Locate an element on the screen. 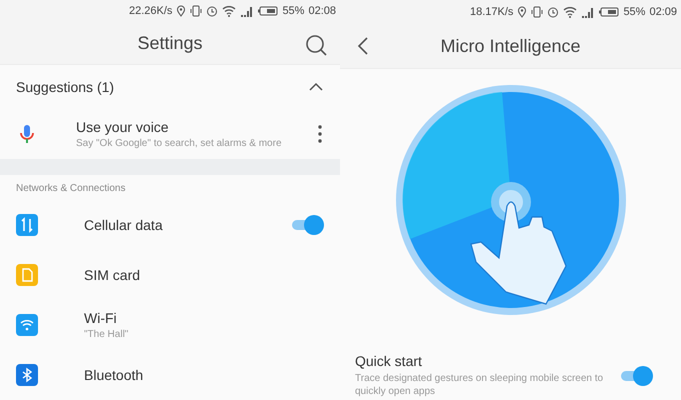 This screenshot has width=681, height=400. screen-title: Micro Intelligence is located at coordinates (510, 46).